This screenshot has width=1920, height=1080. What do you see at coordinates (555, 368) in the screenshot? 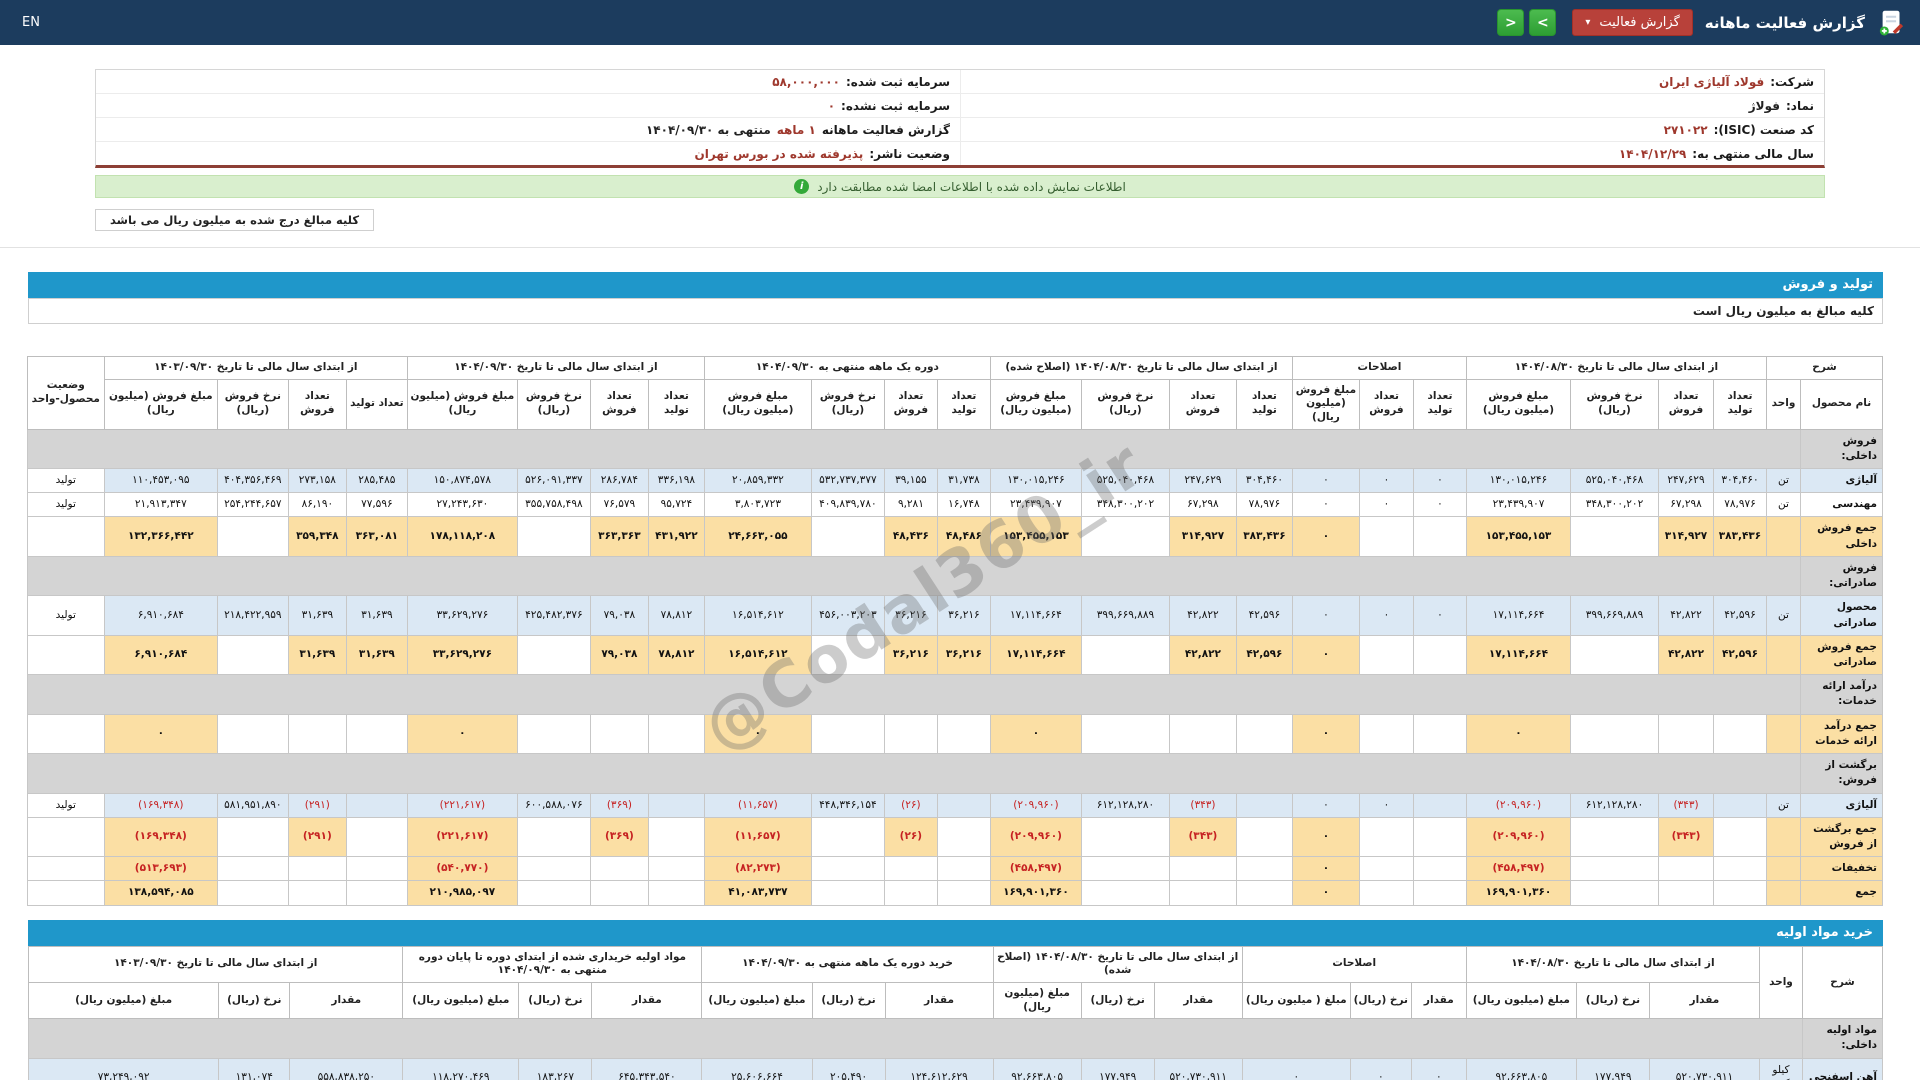
I see `period-group-header: از ابتدای سال مالی تا تاریخ ۱۴۰۴/۰۹/۳۰` at bounding box center [555, 368].